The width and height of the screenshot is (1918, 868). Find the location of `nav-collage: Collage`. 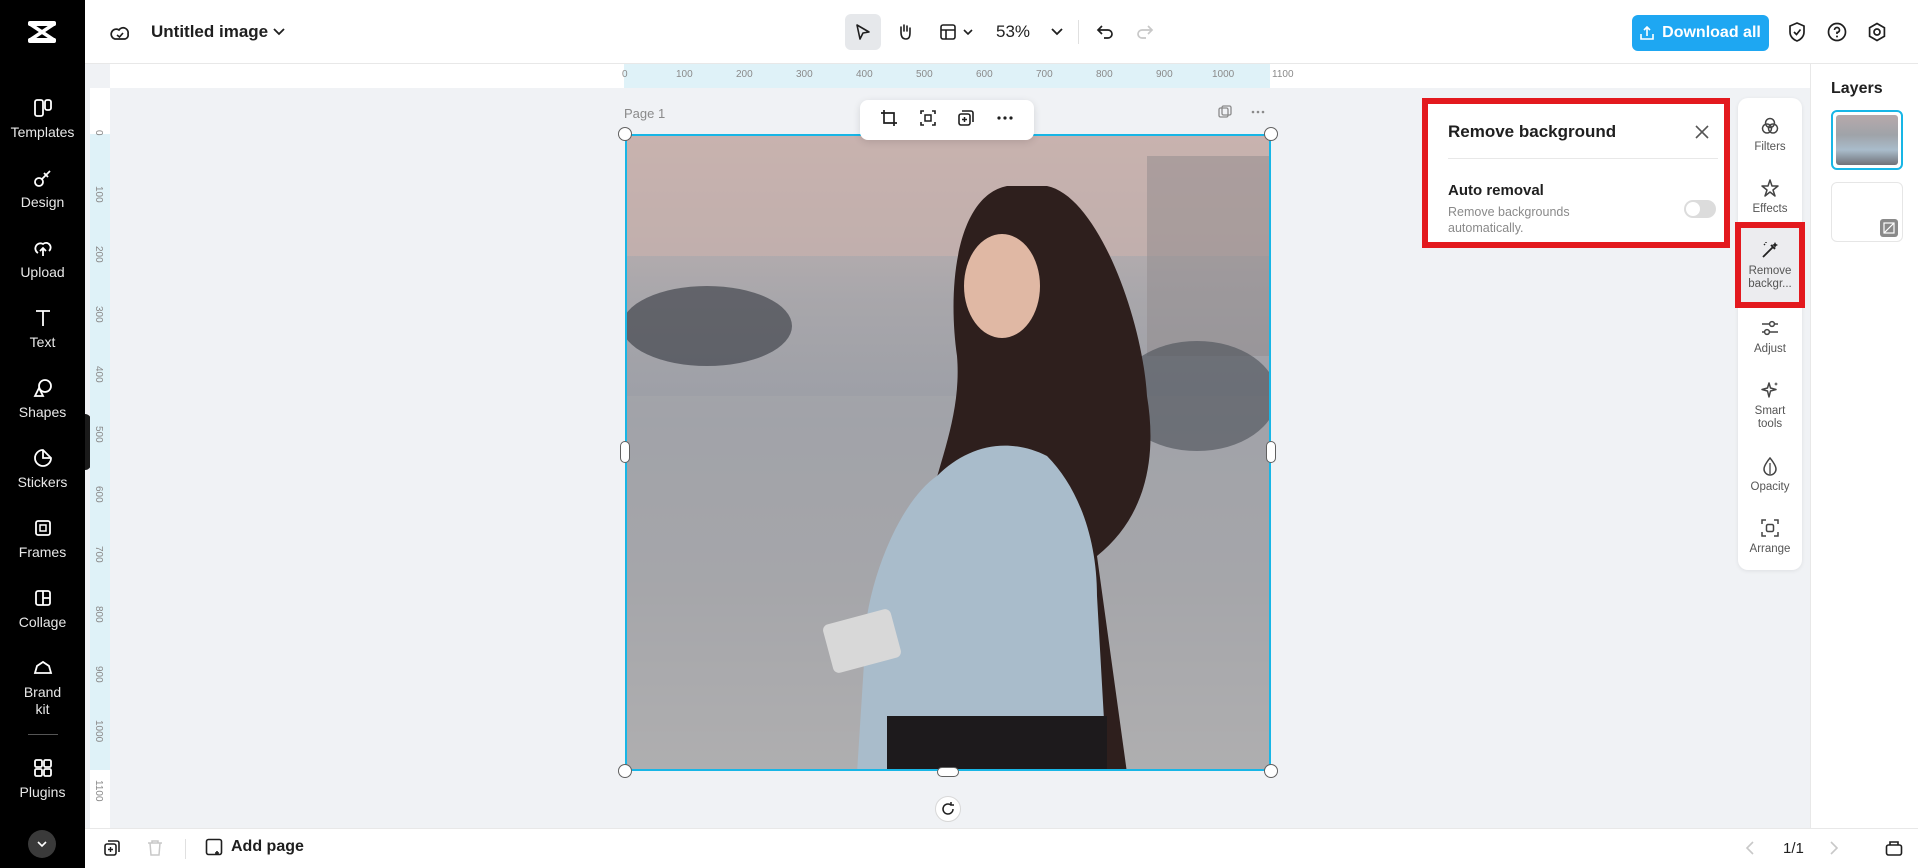

nav-collage: Collage is located at coordinates (42, 613).